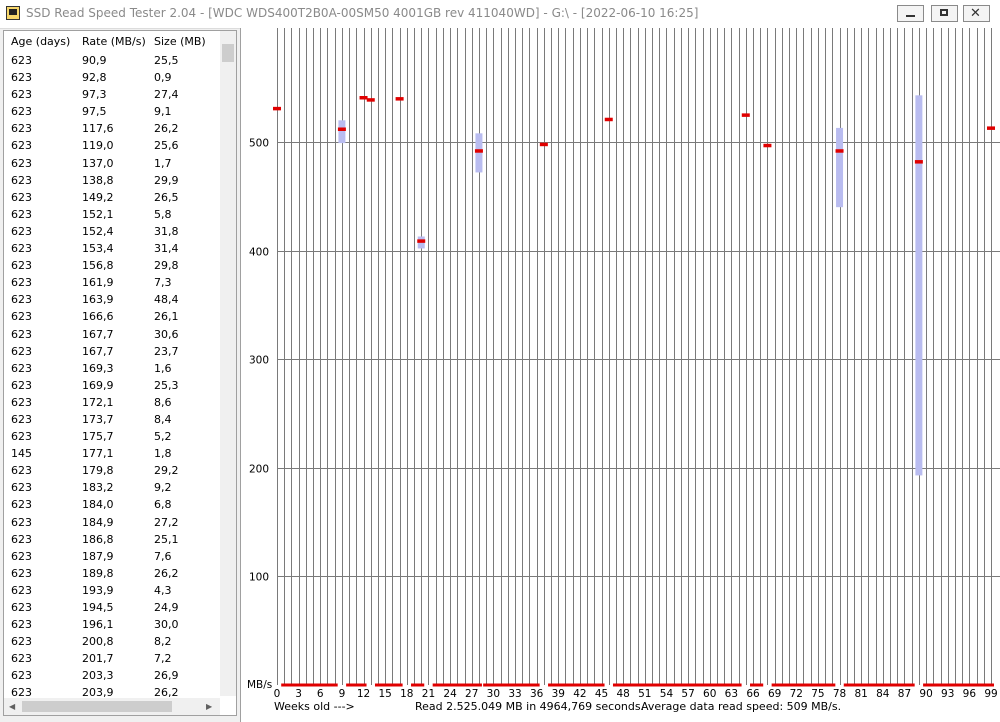  I want to click on vertical-scrollbar, so click(228, 363).